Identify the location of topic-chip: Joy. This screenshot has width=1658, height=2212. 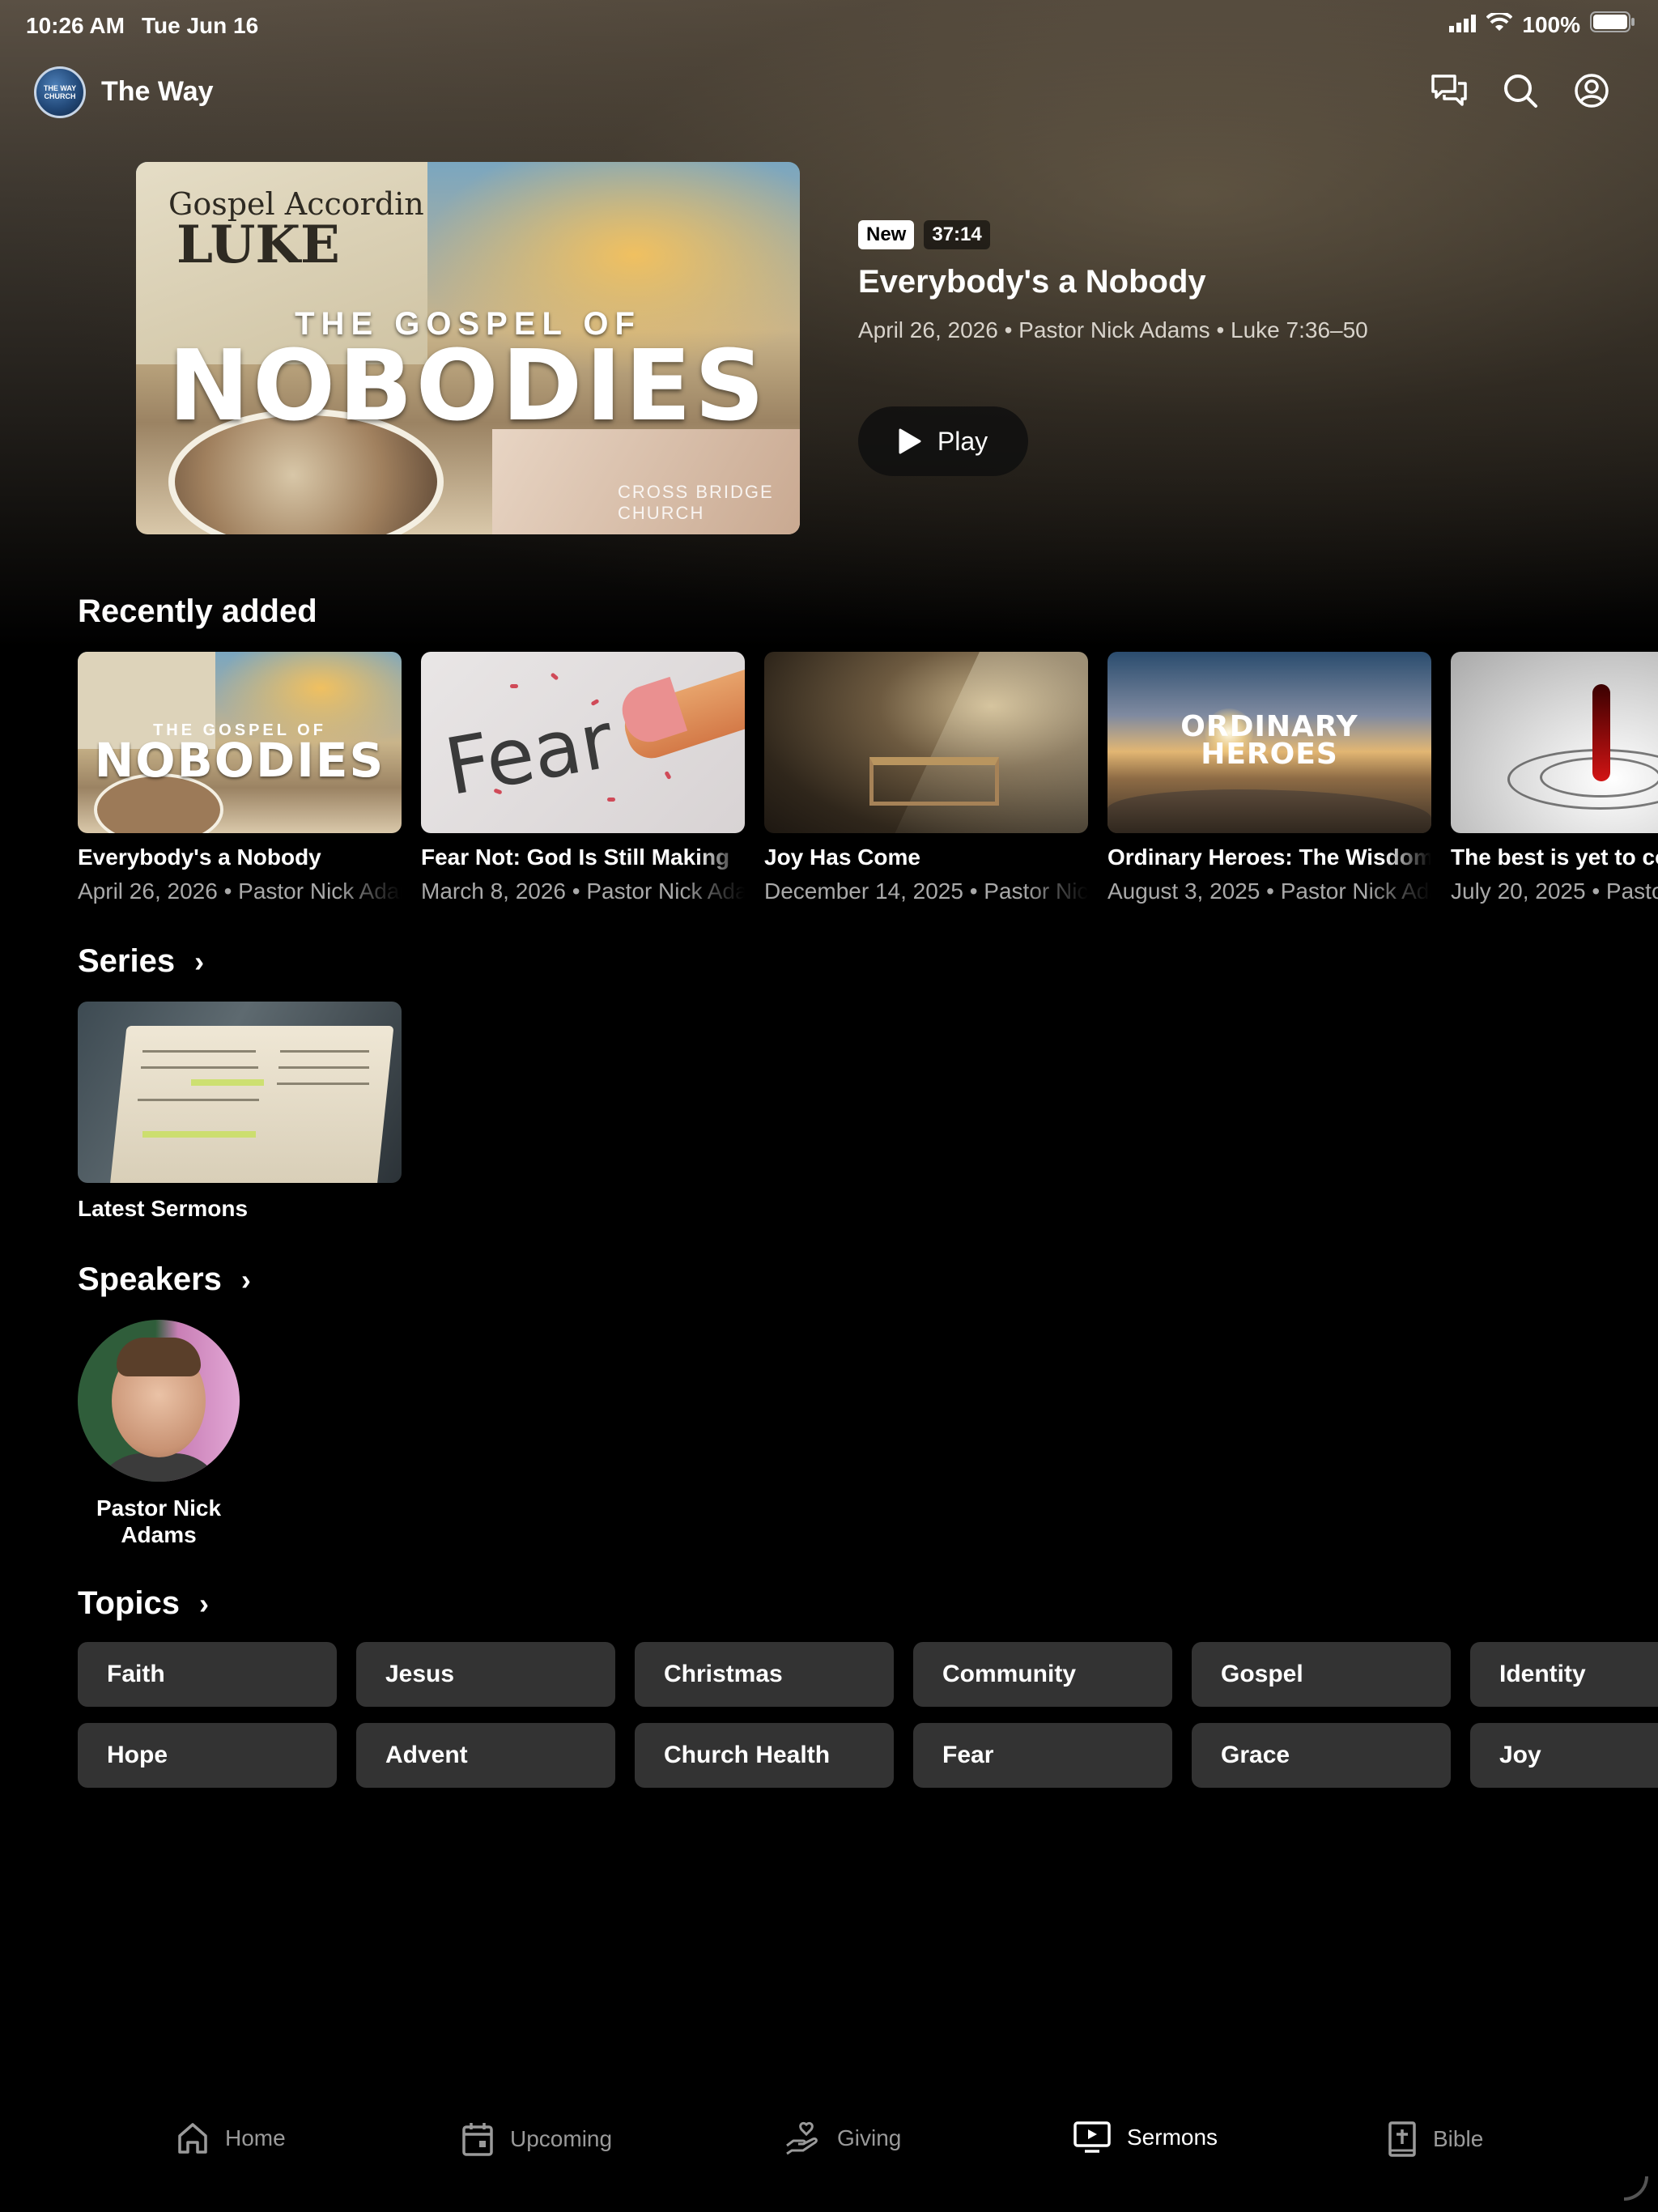
(1564, 1756).